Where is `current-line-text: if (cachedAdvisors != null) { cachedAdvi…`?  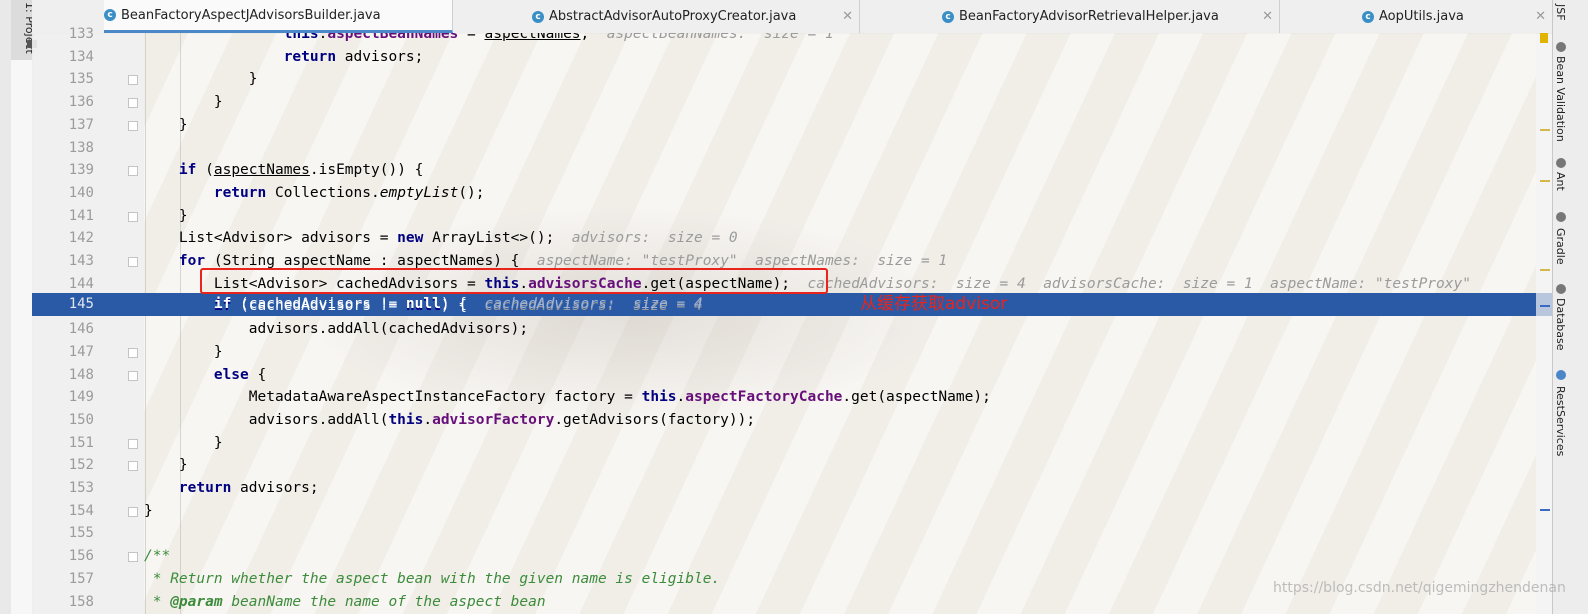 current-line-text: if (cachedAdvisors != null) { cachedAdvi… is located at coordinates (423, 304).